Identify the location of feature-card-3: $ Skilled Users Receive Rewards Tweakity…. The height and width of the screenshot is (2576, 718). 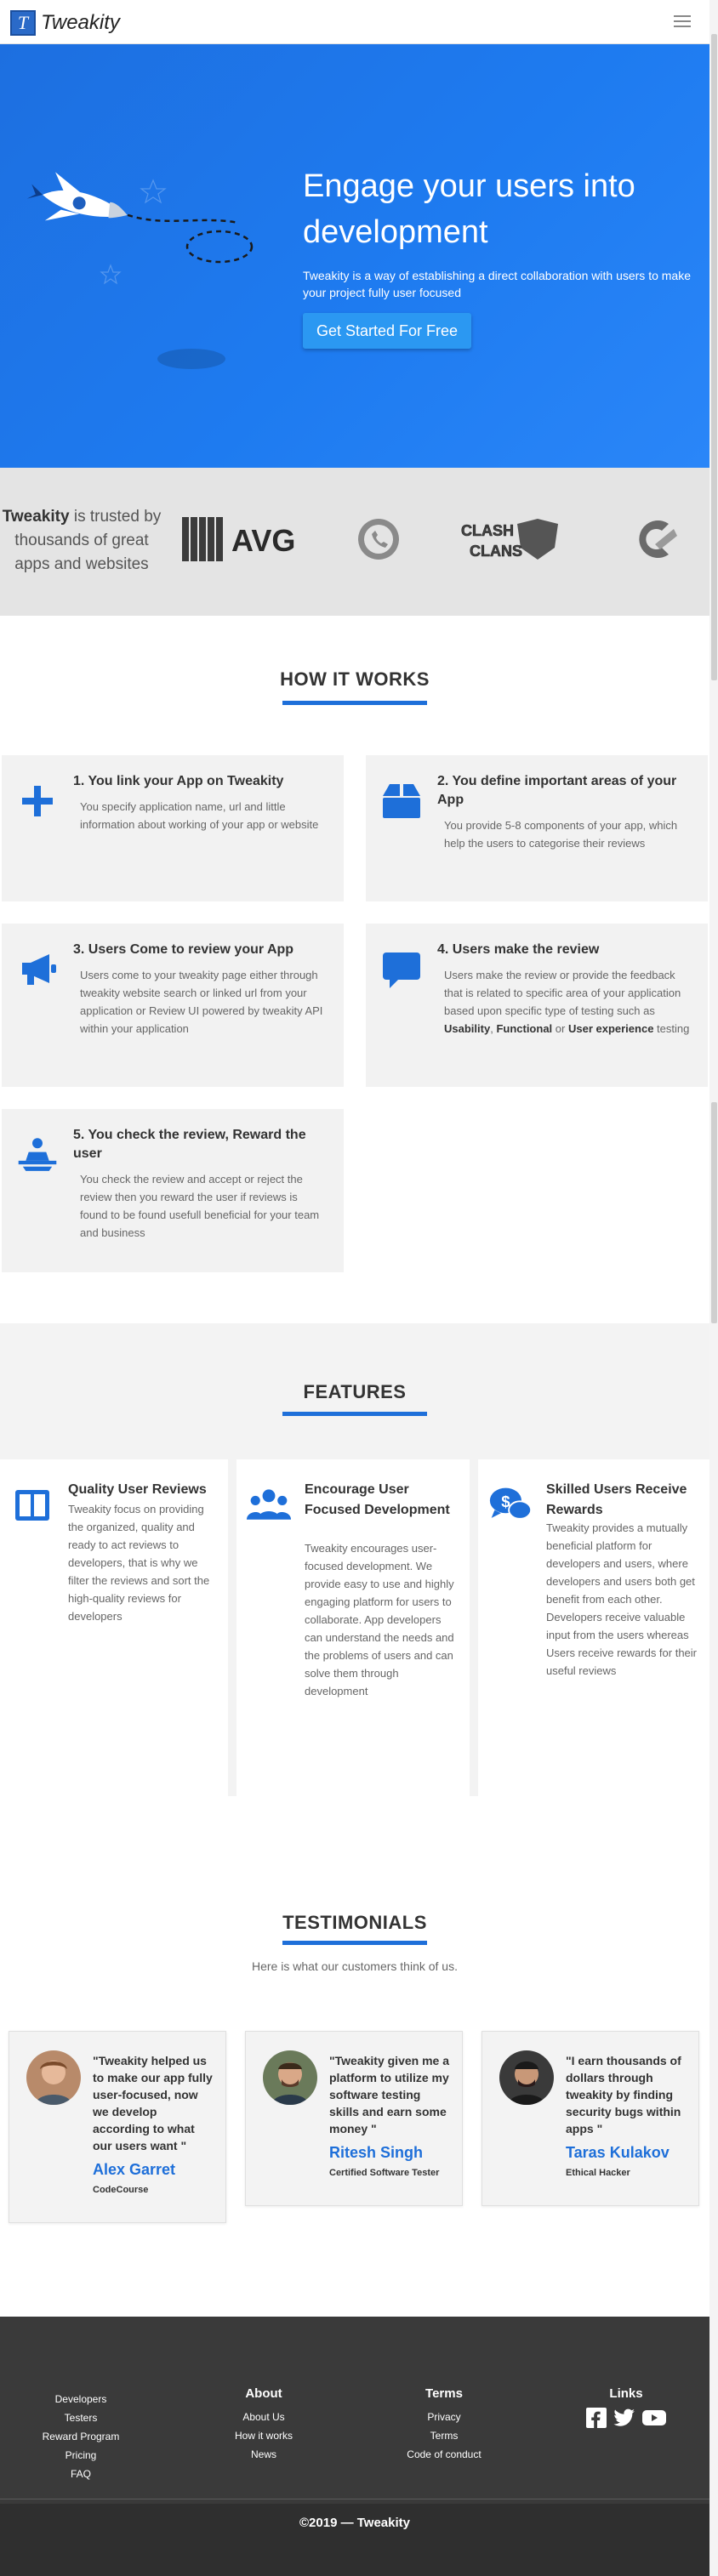
(593, 1627).